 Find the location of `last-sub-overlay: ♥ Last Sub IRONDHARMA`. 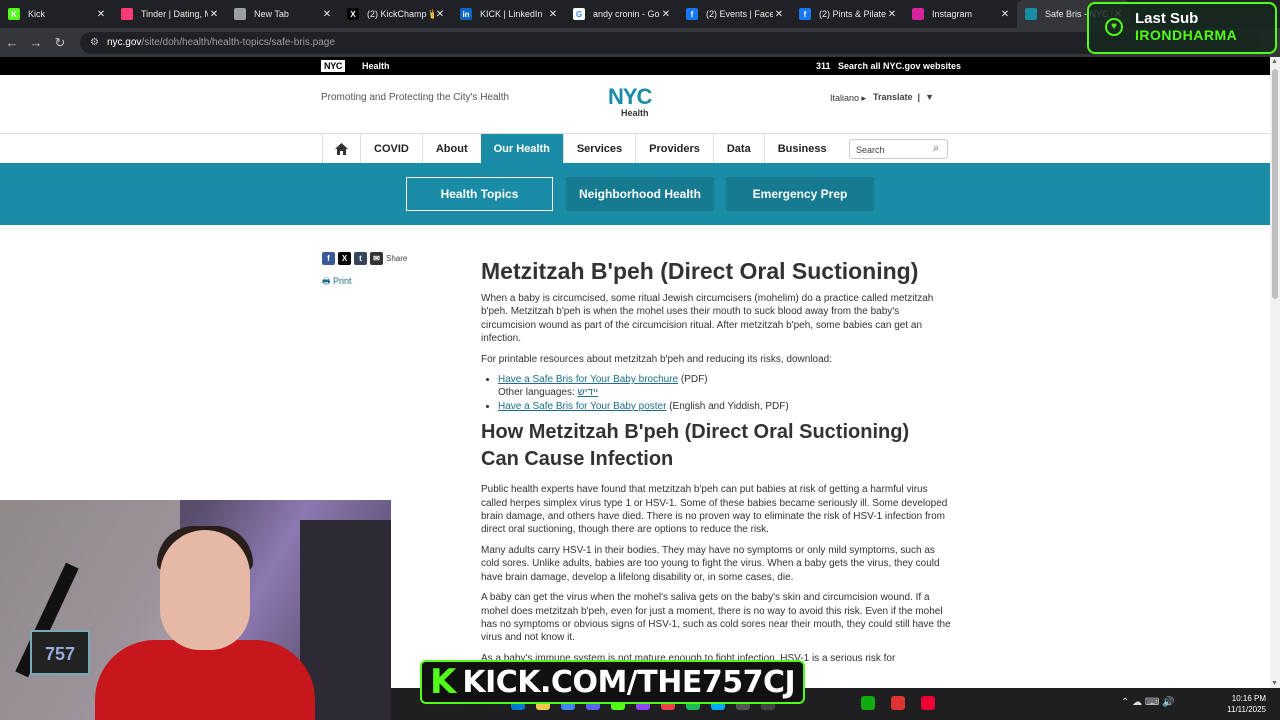

last-sub-overlay: ♥ Last Sub IRONDHARMA is located at coordinates (1182, 28).